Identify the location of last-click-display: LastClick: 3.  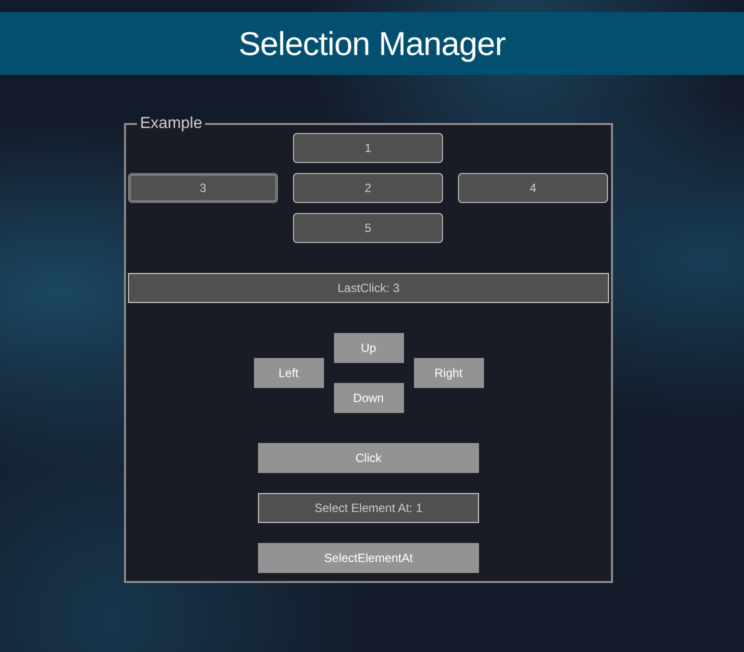
(368, 288).